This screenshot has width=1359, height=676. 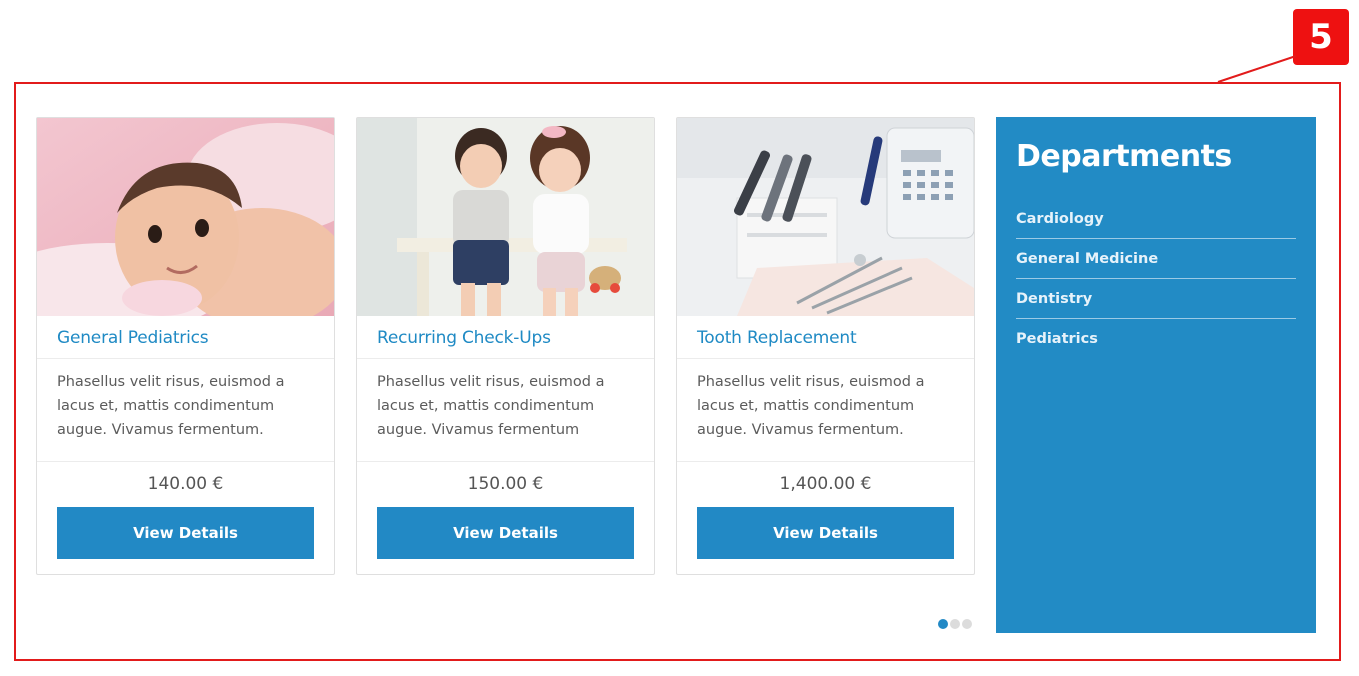 What do you see at coordinates (1321, 37) in the screenshot?
I see `annotation-badge: 5` at bounding box center [1321, 37].